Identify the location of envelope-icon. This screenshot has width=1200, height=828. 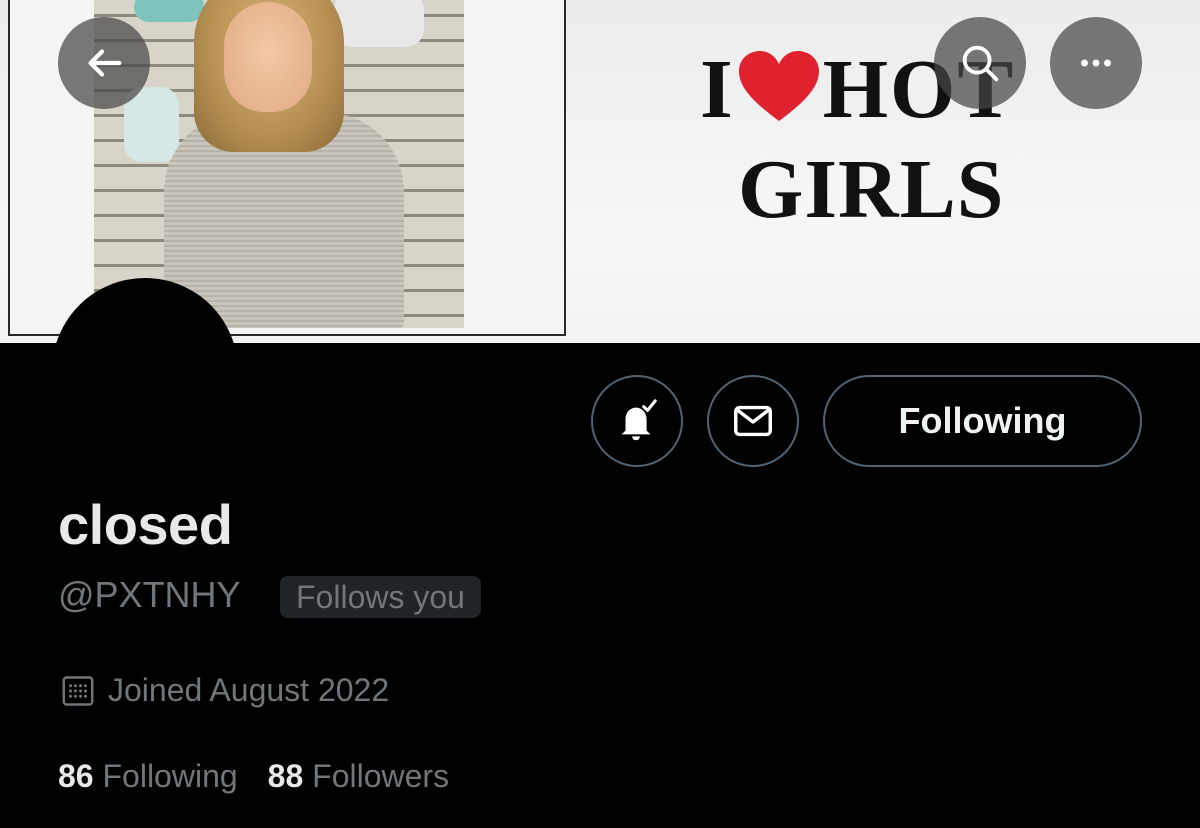
(753, 421).